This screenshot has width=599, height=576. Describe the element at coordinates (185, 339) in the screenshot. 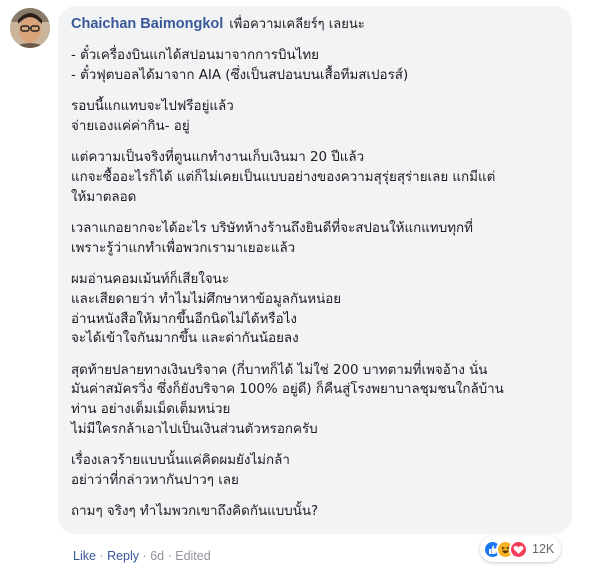

I see `comment-line: จะได้เข้าใจกันมากขึ้น และด่ากันน้อยลง` at that location.